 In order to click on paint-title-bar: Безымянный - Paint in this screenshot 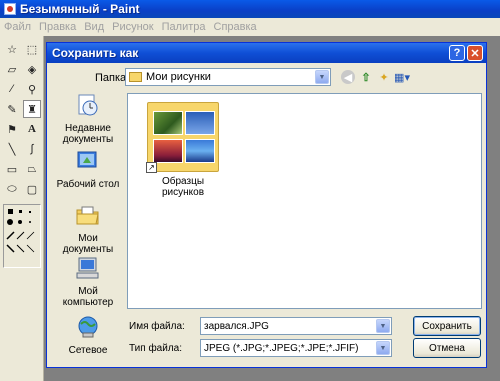, I will do `click(250, 9)`.